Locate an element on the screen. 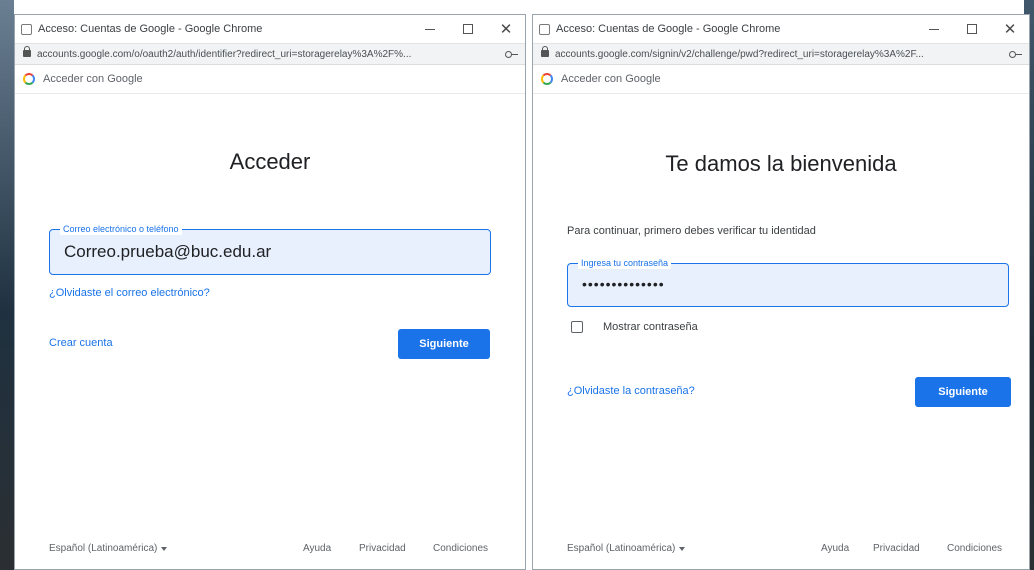  page-title: Acceder is located at coordinates (270, 161).